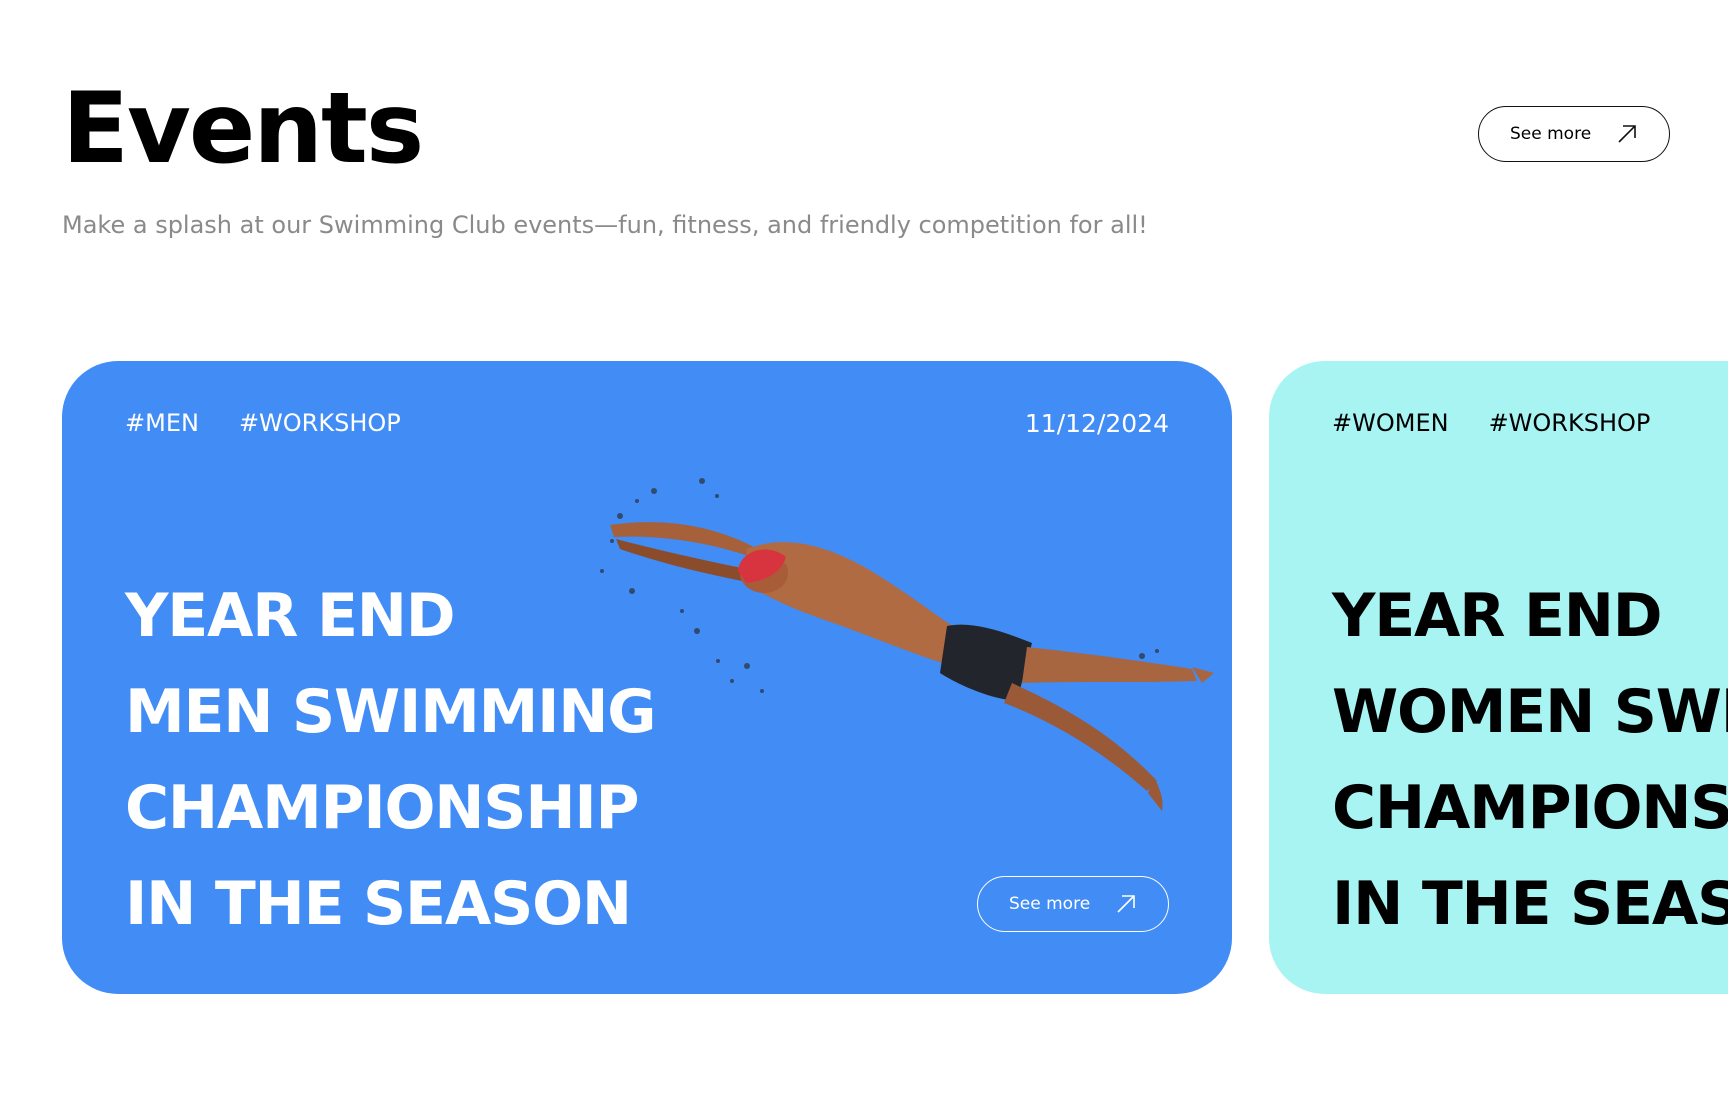  Describe the element at coordinates (378, 904) in the screenshot. I see `event-title-line: IN THE SEASON` at that location.